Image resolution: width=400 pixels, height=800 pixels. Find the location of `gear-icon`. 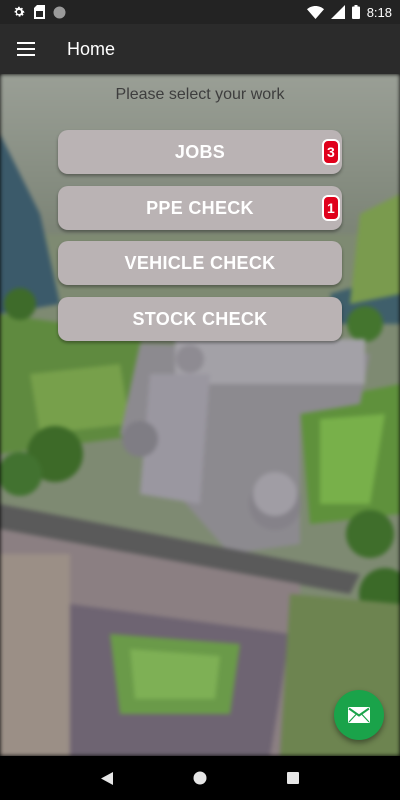

gear-icon is located at coordinates (19, 12).